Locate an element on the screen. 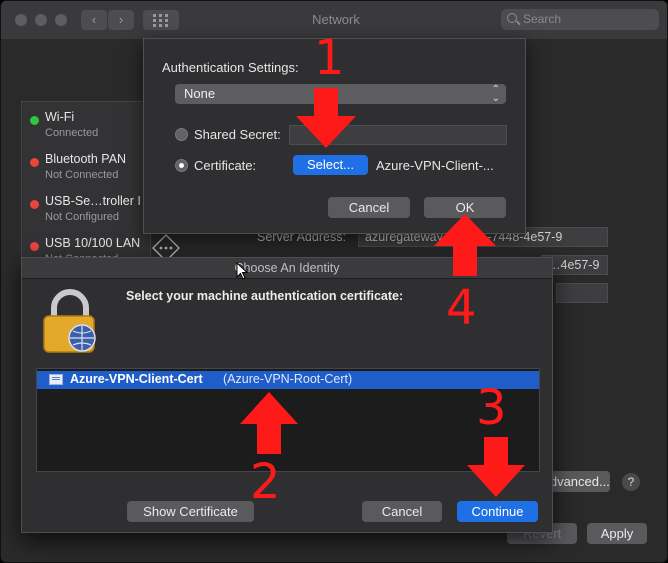 The height and width of the screenshot is (563, 668). close-window-button is located at coordinates (21, 20).